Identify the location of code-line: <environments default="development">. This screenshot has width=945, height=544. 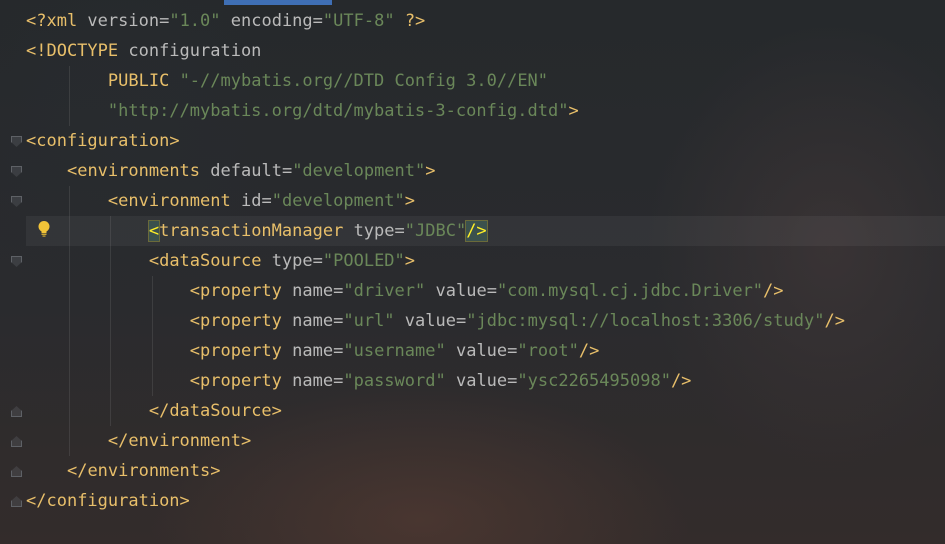
(485, 171).